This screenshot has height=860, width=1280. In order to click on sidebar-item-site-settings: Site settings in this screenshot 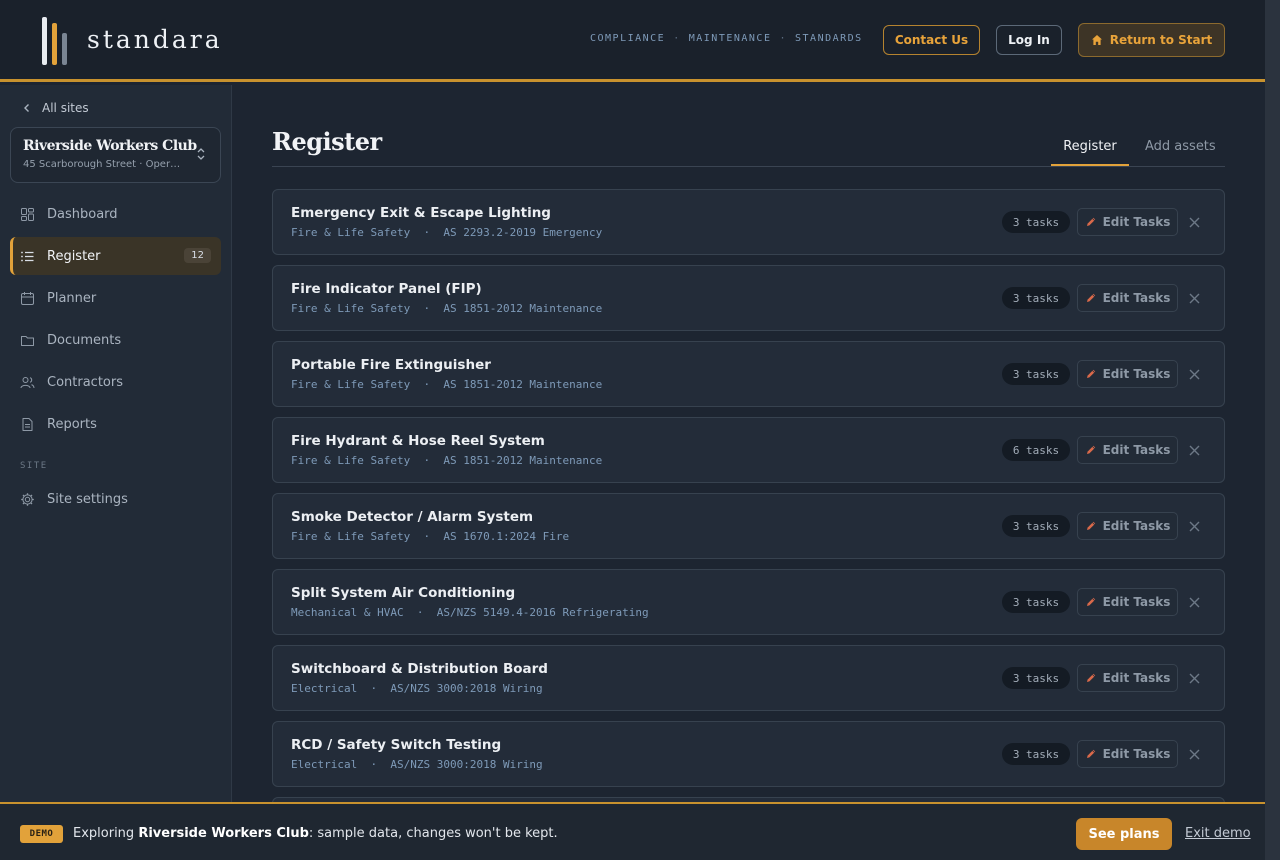, I will do `click(115, 499)`.